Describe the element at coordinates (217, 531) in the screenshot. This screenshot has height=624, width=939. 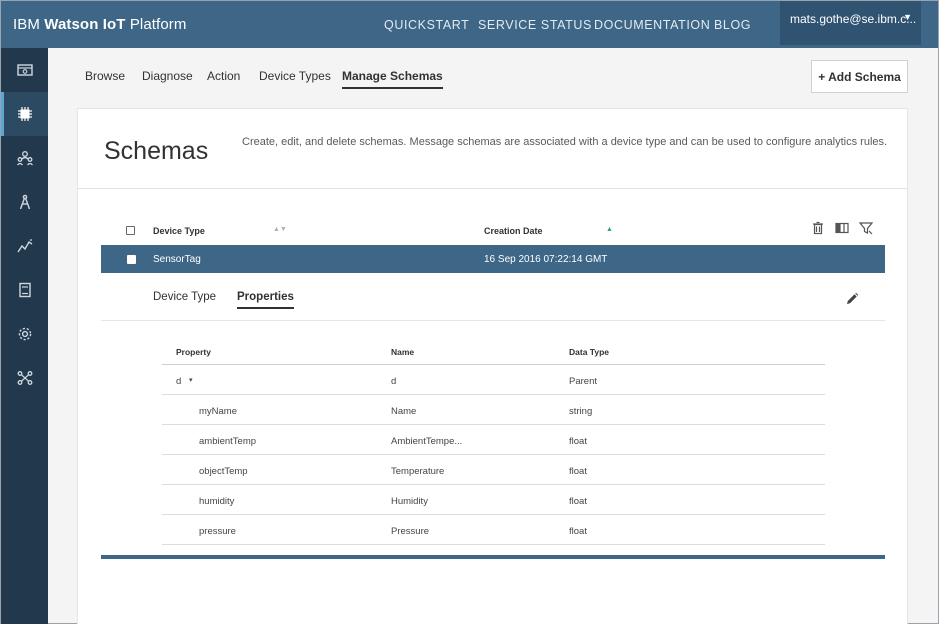
I see `property-cell: pressure` at that location.